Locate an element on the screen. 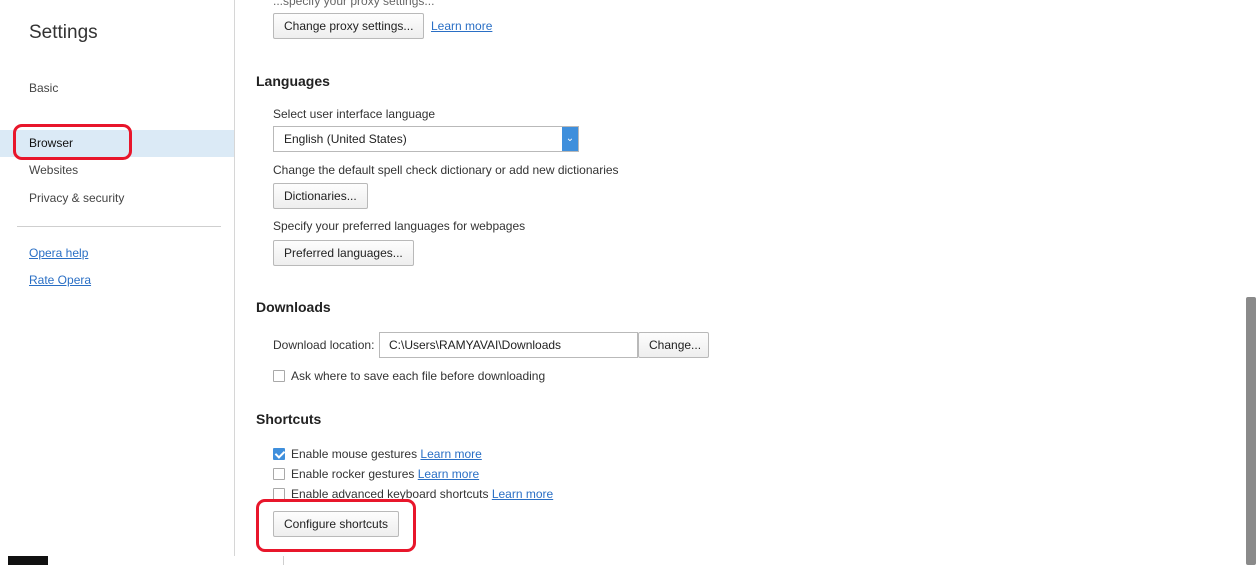 This screenshot has height=565, width=1257. mouse-gestures-row: Enable mouse gestures Learn more is located at coordinates (377, 454).